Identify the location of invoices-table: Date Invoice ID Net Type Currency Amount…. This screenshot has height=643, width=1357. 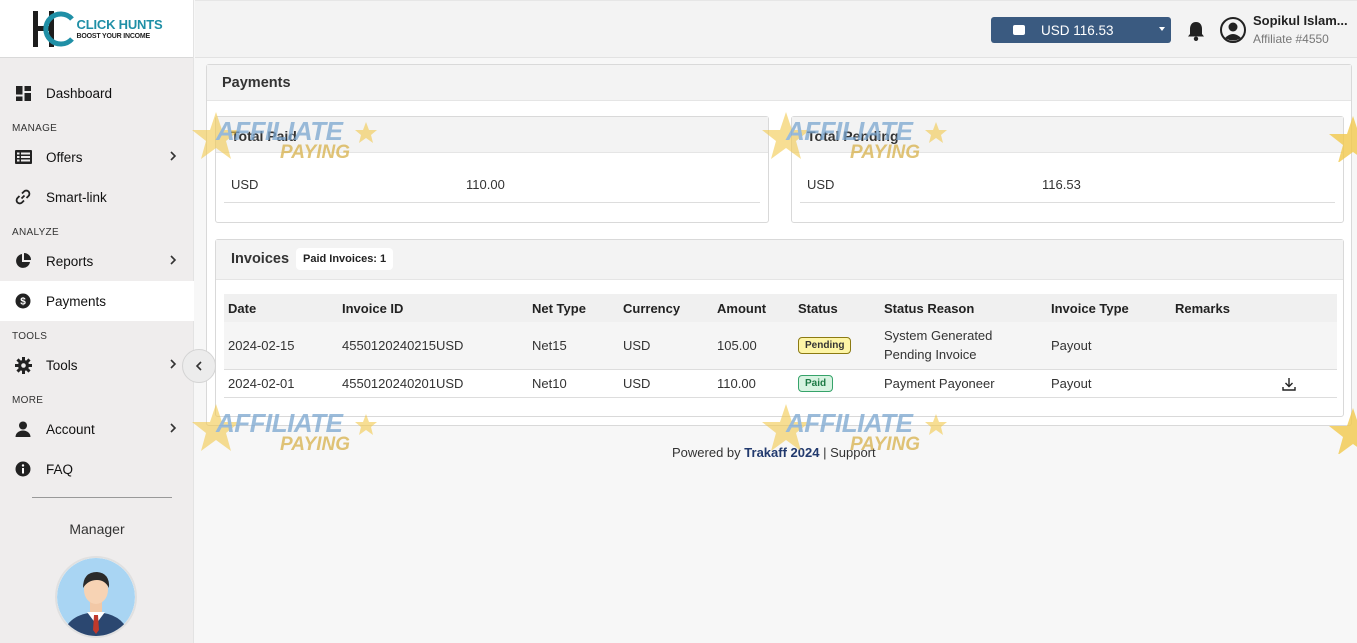
(780, 346).